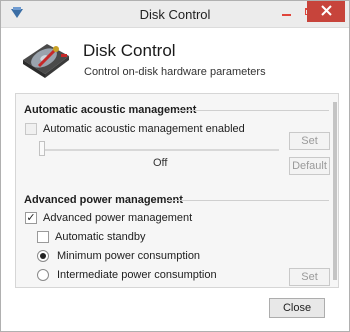  I want to click on acoustic-checkbox-label: Automatic acoustic management enabled, so click(144, 129).